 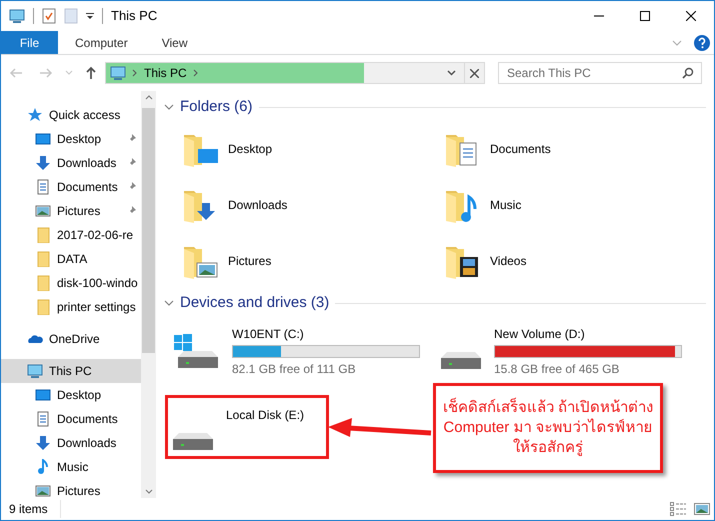 What do you see at coordinates (702, 509) in the screenshot?
I see `large-icons-view-icon` at bounding box center [702, 509].